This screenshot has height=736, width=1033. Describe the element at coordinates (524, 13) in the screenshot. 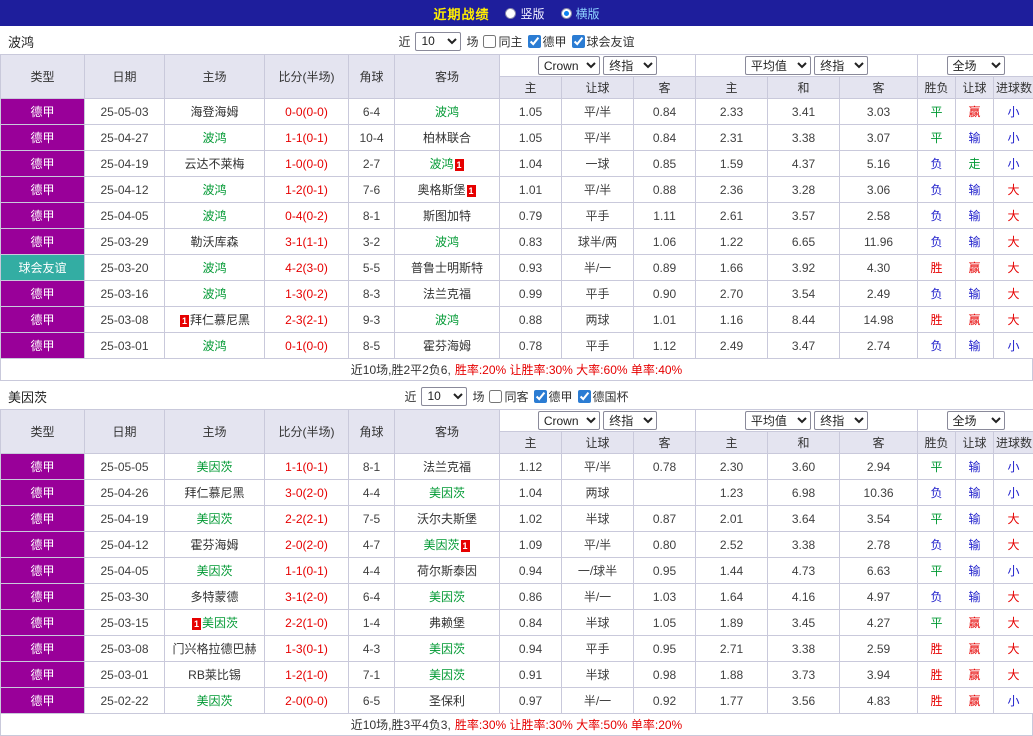

I see `layout-option-vertical: 竖版` at that location.